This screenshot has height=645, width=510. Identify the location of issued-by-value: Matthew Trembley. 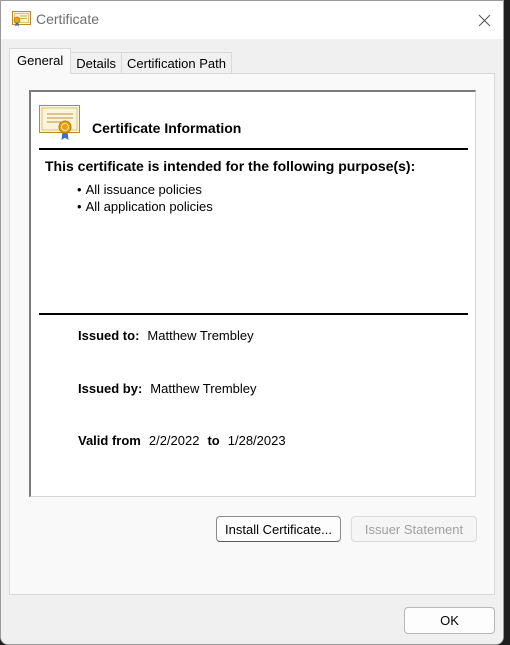
(203, 388).